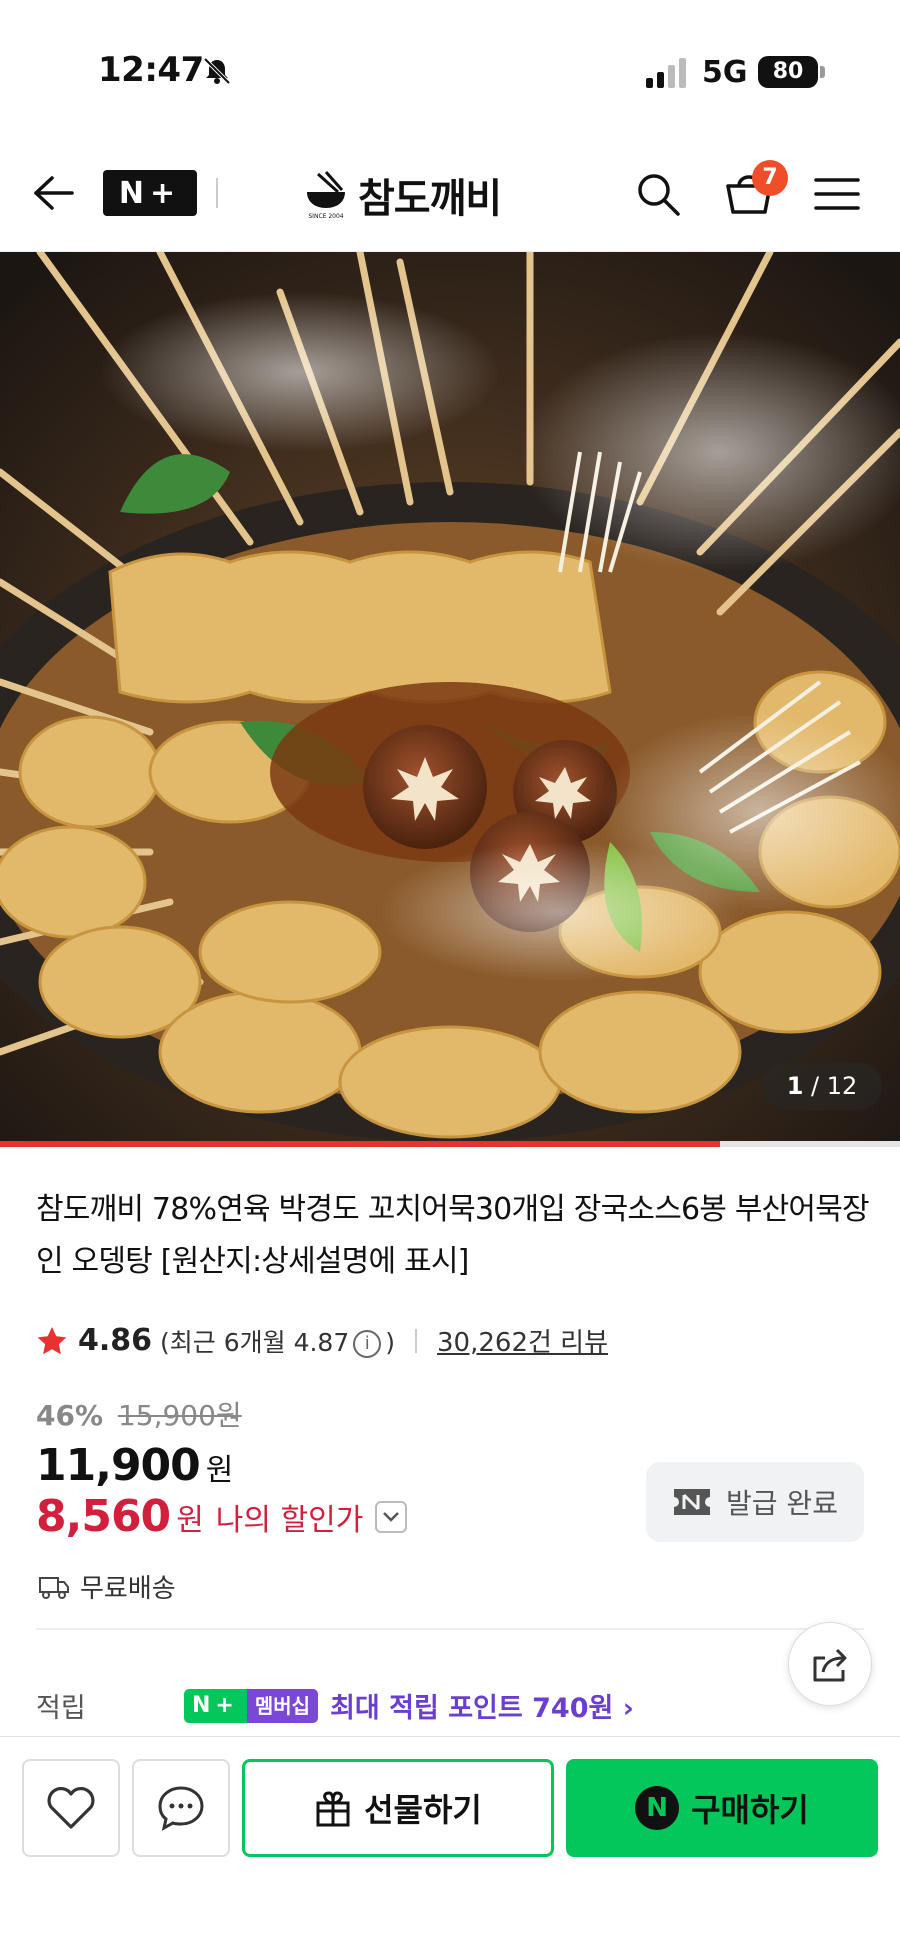 The image size is (900, 1956). I want to click on image-counter: 1 / 12, so click(822, 1086).